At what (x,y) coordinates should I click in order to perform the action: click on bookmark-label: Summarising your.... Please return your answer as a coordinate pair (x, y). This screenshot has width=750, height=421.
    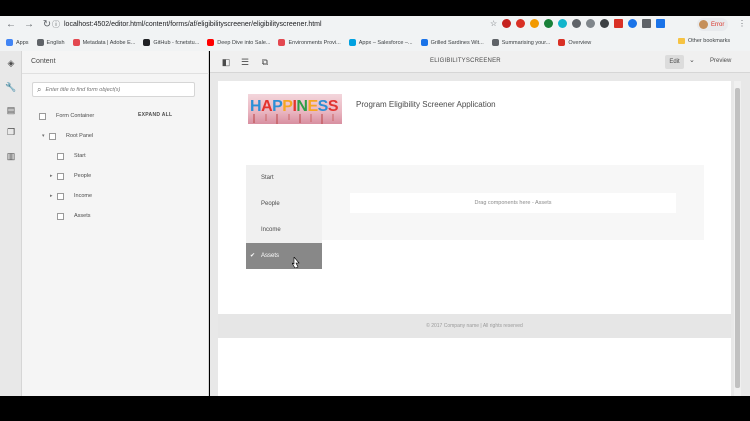
    Looking at the image, I should click on (526, 42).